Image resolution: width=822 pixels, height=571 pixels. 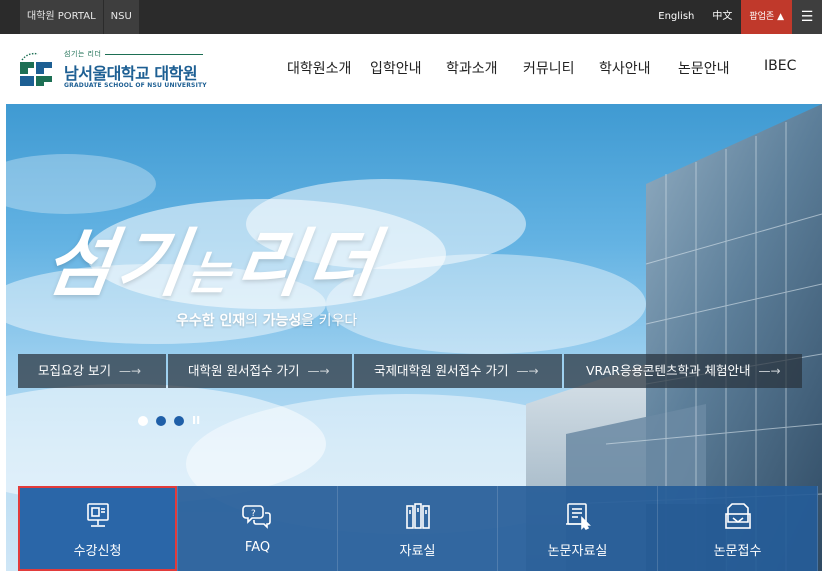 I want to click on nav-about: 대학원소개, so click(x=319, y=68).